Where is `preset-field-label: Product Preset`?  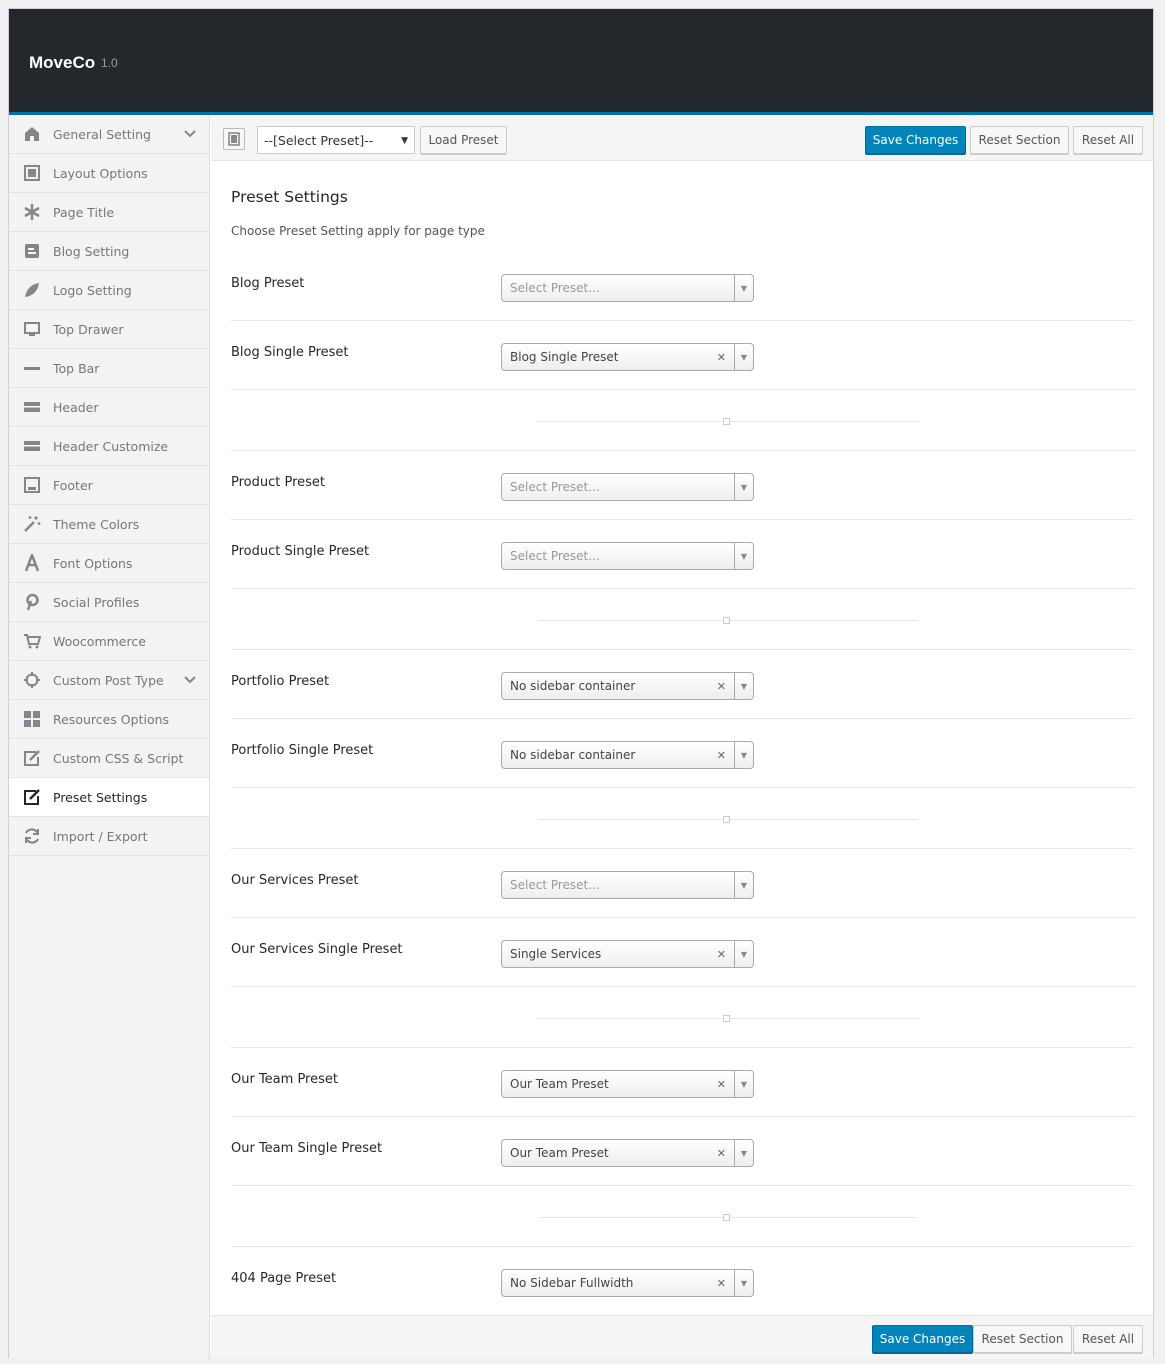 preset-field-label: Product Preset is located at coordinates (278, 482).